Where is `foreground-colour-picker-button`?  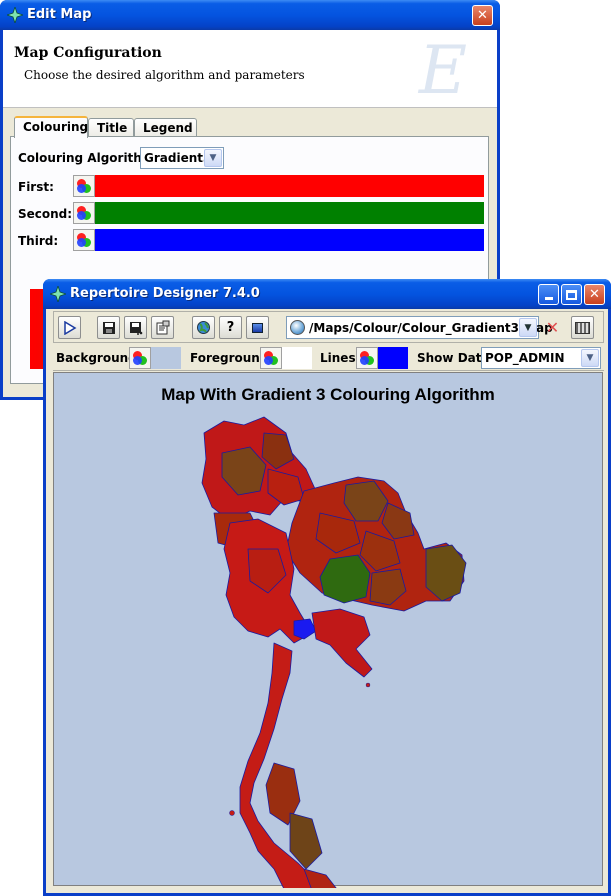
foreground-colour-picker-button is located at coordinates (271, 358).